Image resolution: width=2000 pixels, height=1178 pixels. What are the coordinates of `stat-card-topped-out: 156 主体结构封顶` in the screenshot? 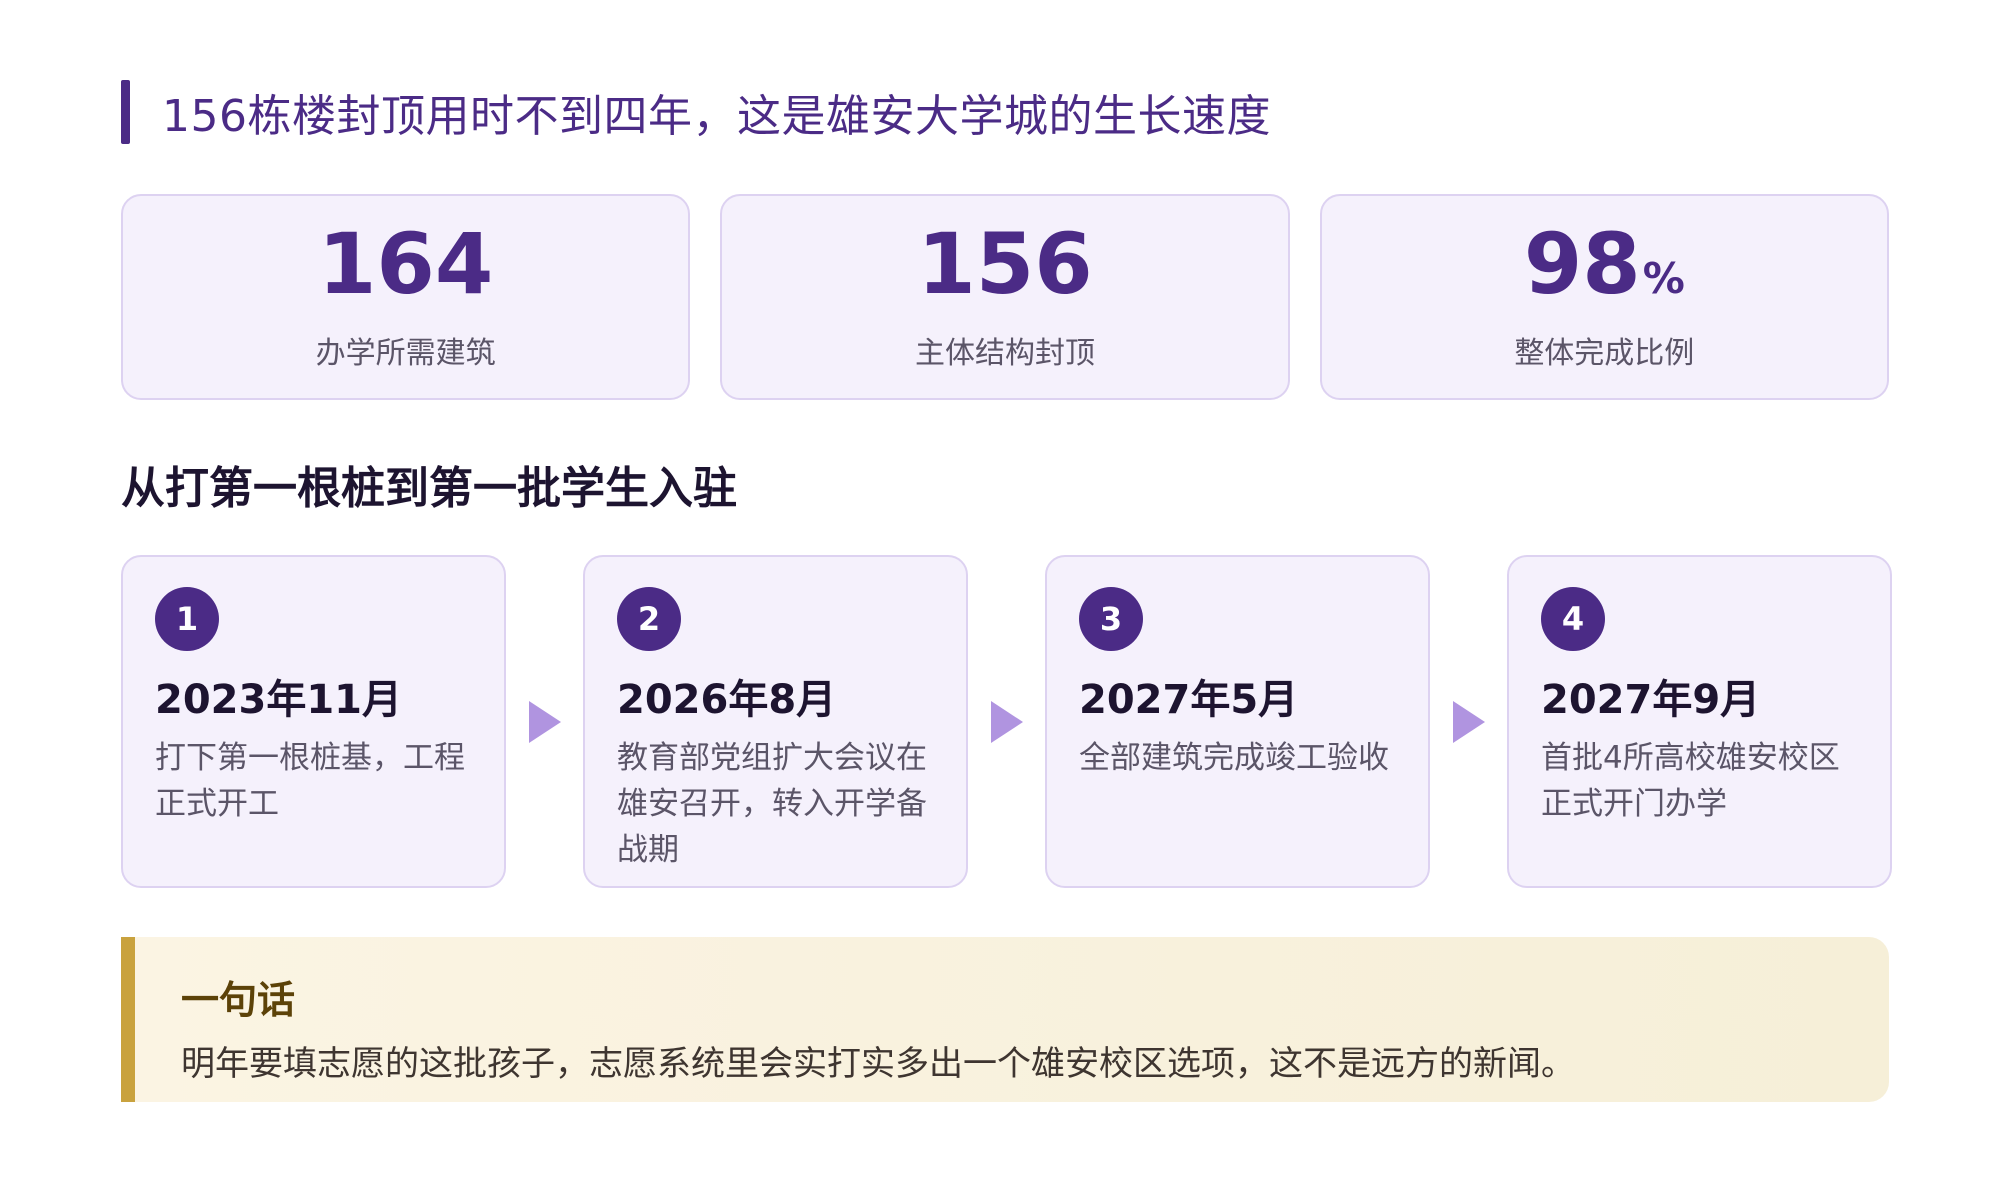 It's located at (1005, 297).